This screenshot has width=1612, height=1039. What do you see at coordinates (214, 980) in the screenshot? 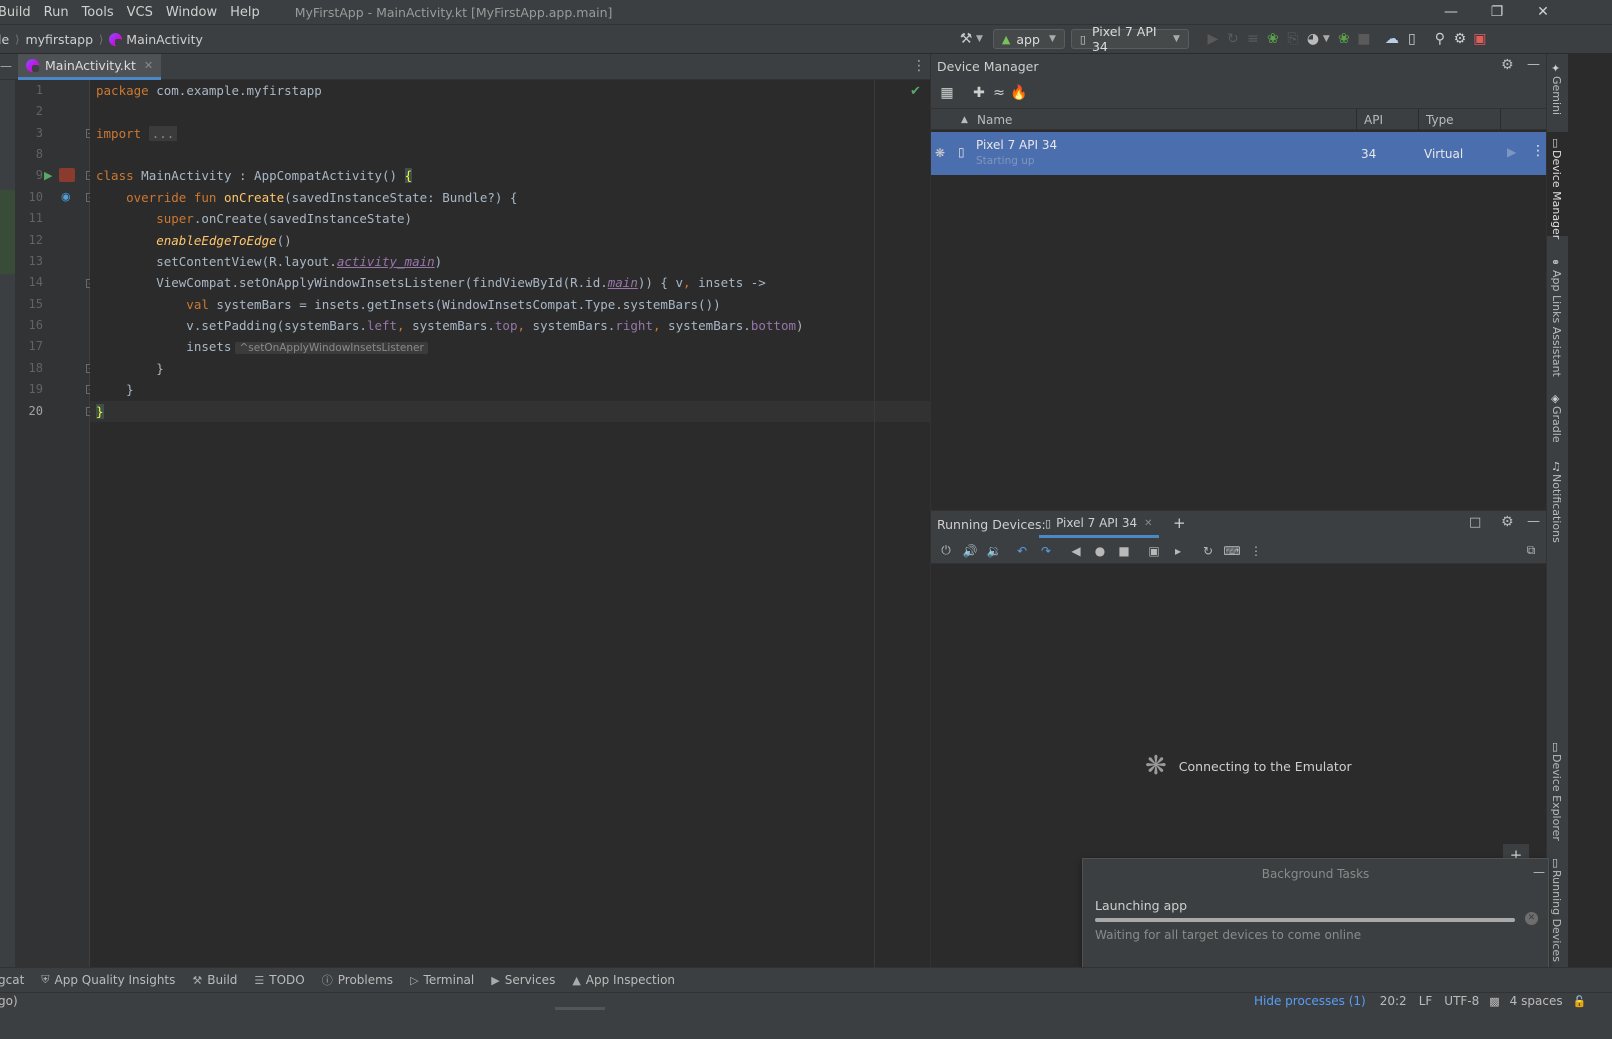
I see `tool-tab-build: ⚒ Build` at bounding box center [214, 980].